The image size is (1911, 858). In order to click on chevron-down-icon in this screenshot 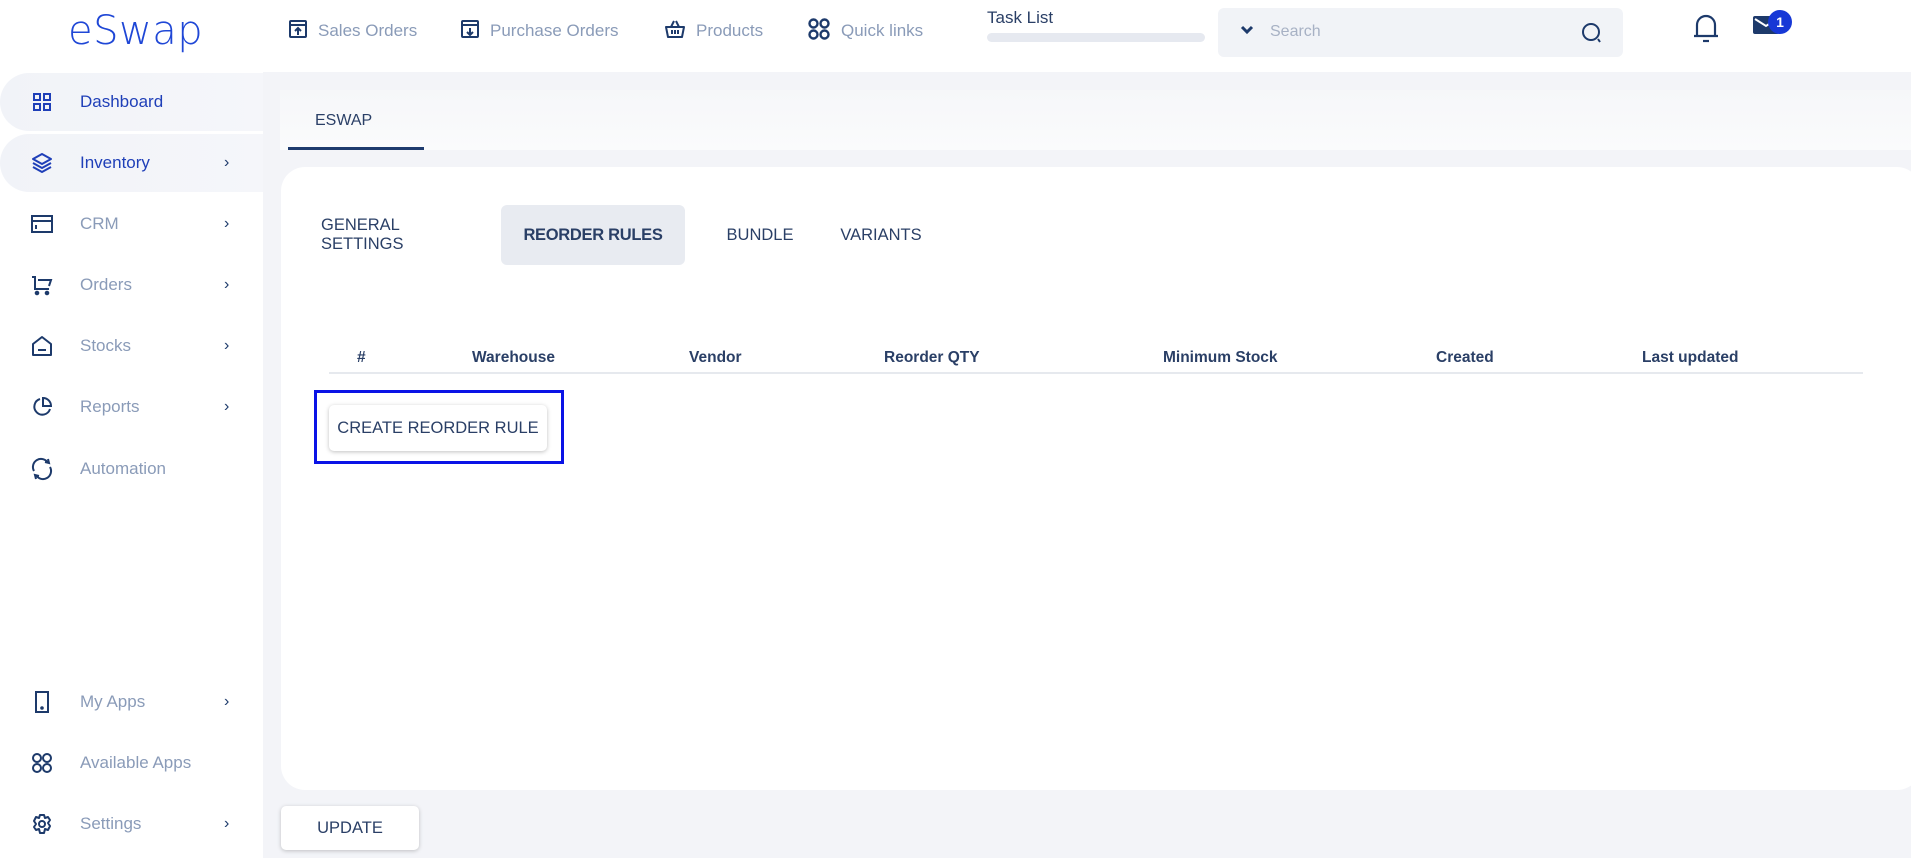, I will do `click(1247, 32)`.